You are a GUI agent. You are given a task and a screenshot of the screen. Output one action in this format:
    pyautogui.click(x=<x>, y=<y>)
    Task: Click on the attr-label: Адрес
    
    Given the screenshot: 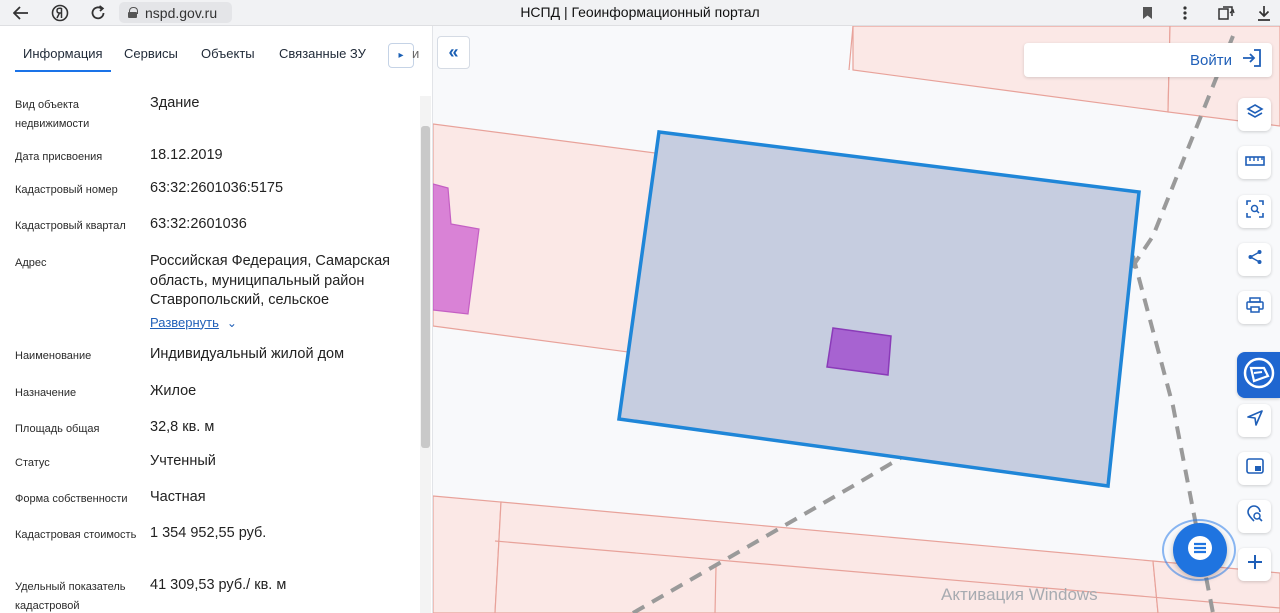 What is the action you would take?
    pyautogui.click(x=31, y=263)
    